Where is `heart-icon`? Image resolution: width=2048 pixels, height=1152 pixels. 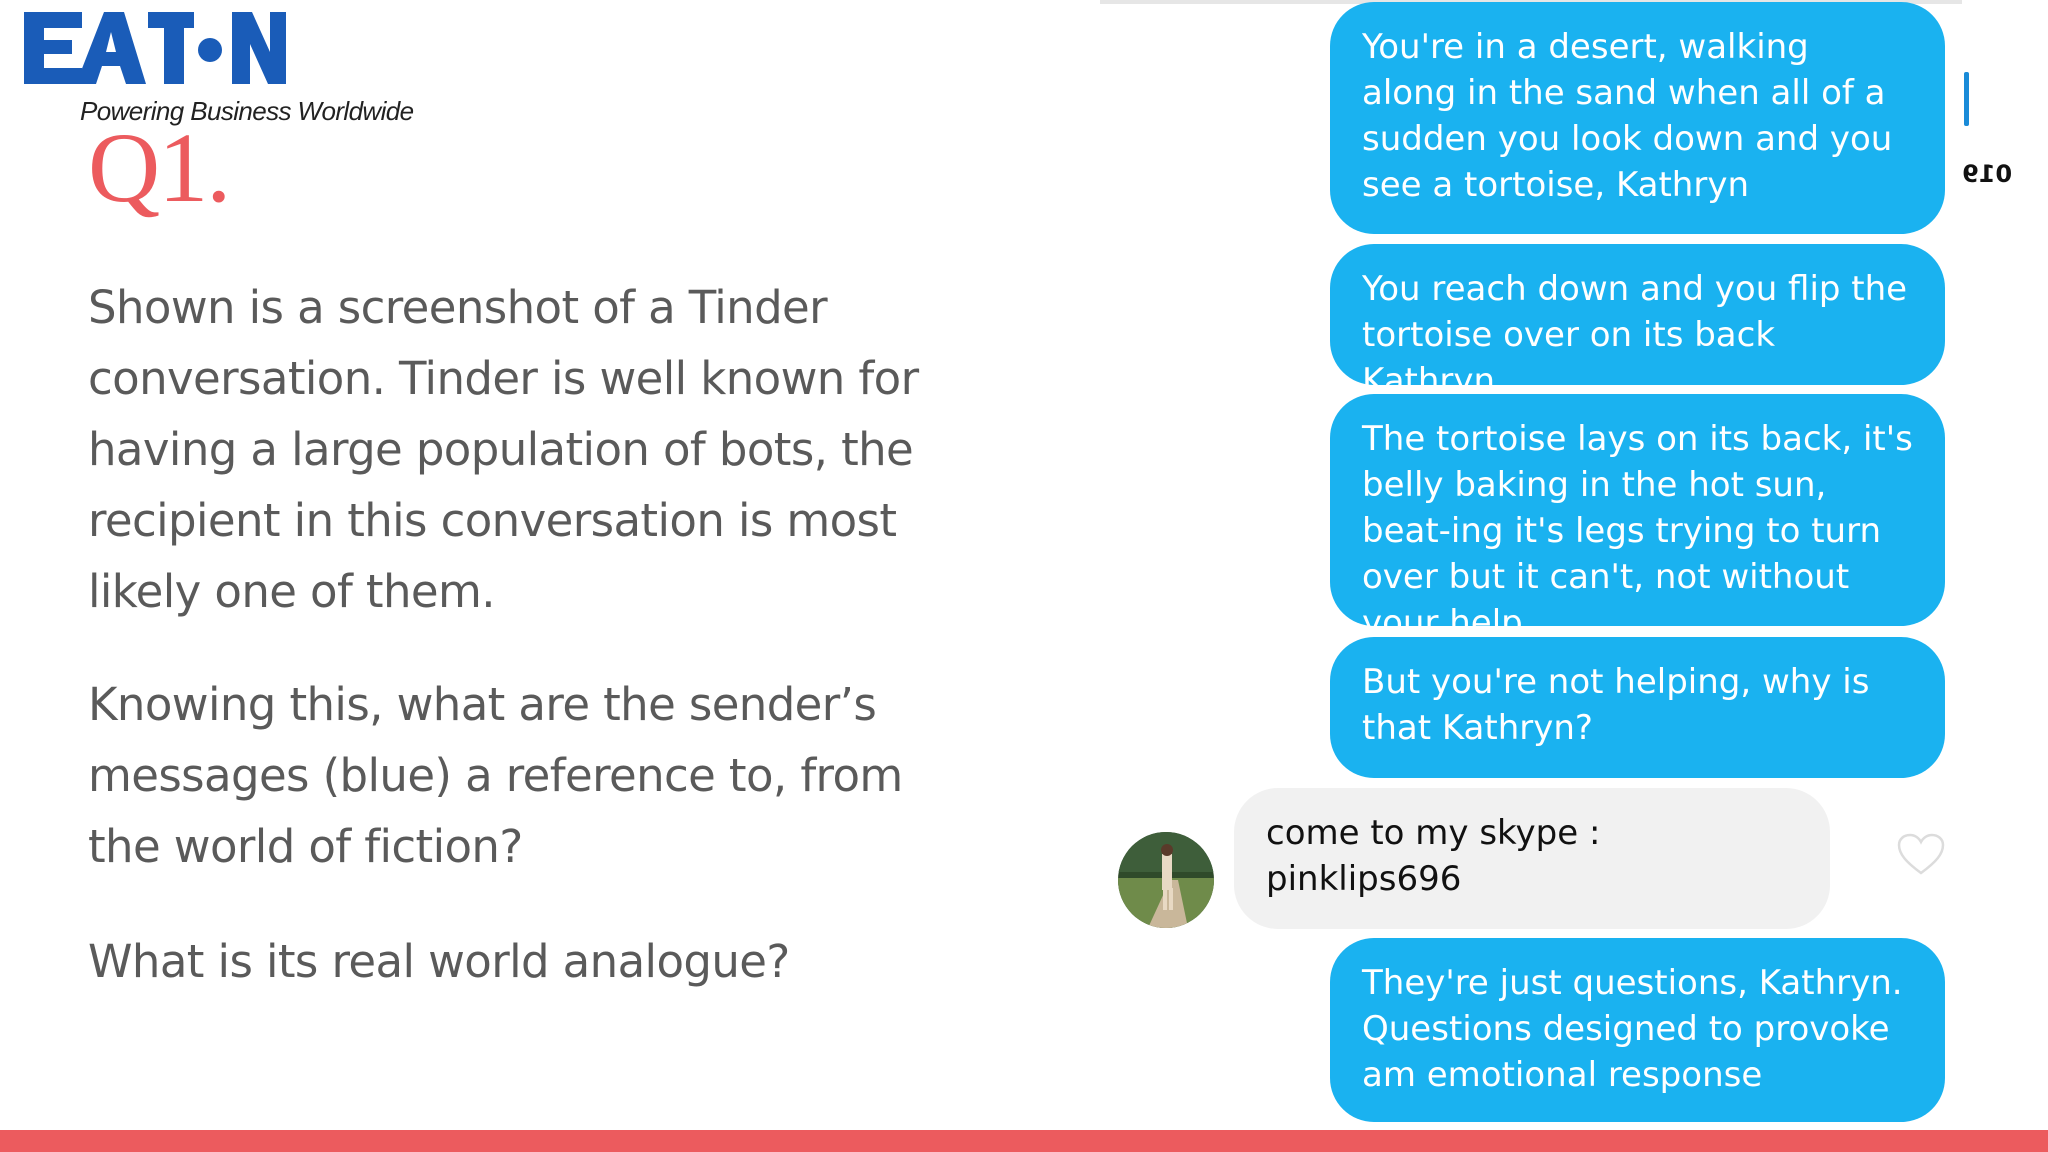 heart-icon is located at coordinates (1921, 854).